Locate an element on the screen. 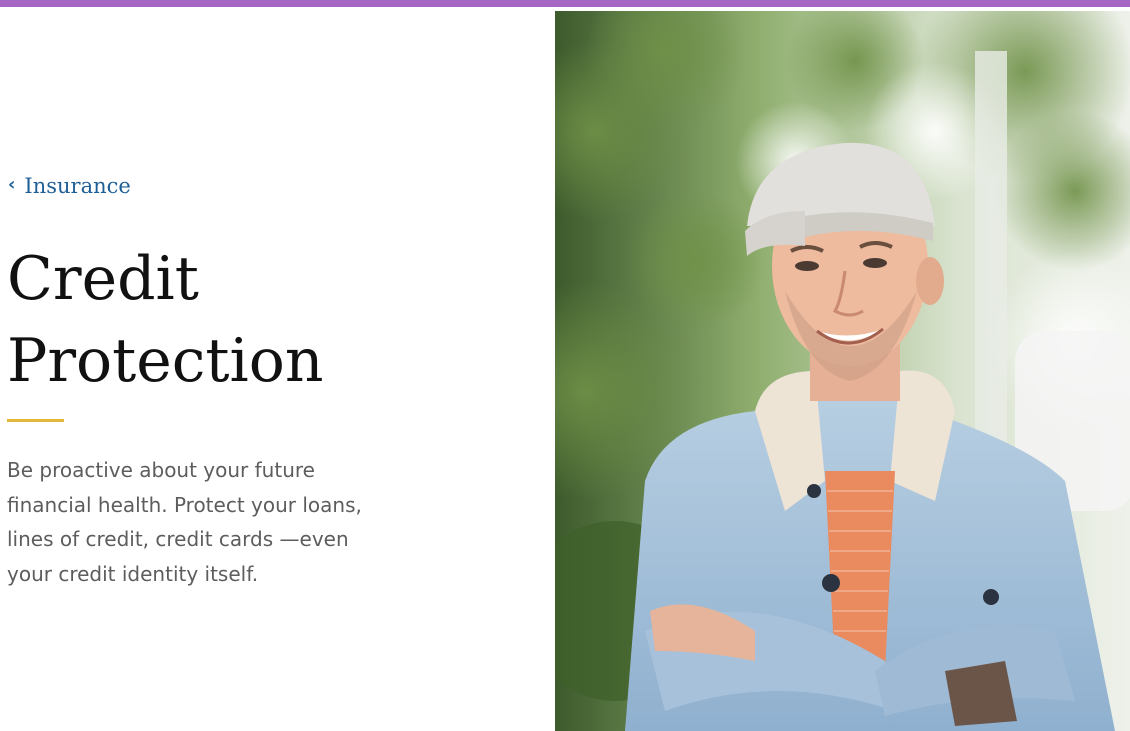 This screenshot has height=731, width=1130. breadcrumb-back-link: ‹ Insurance is located at coordinates (69, 186).